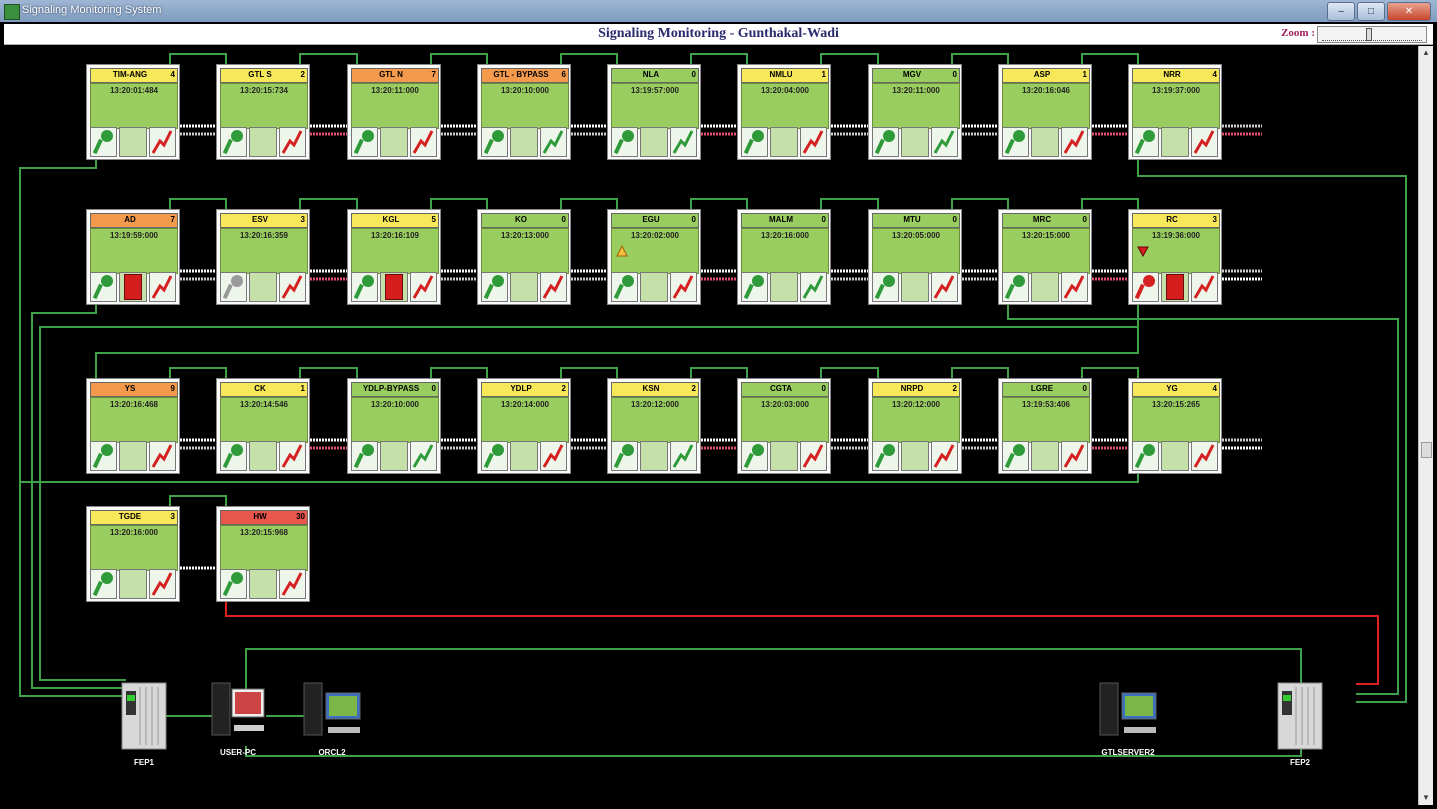 Image resolution: width=1437 pixels, height=809 pixels. Describe the element at coordinates (524, 112) in the screenshot. I see `station-panel: GTL - BYPASS 6 13:20:10:000` at that location.